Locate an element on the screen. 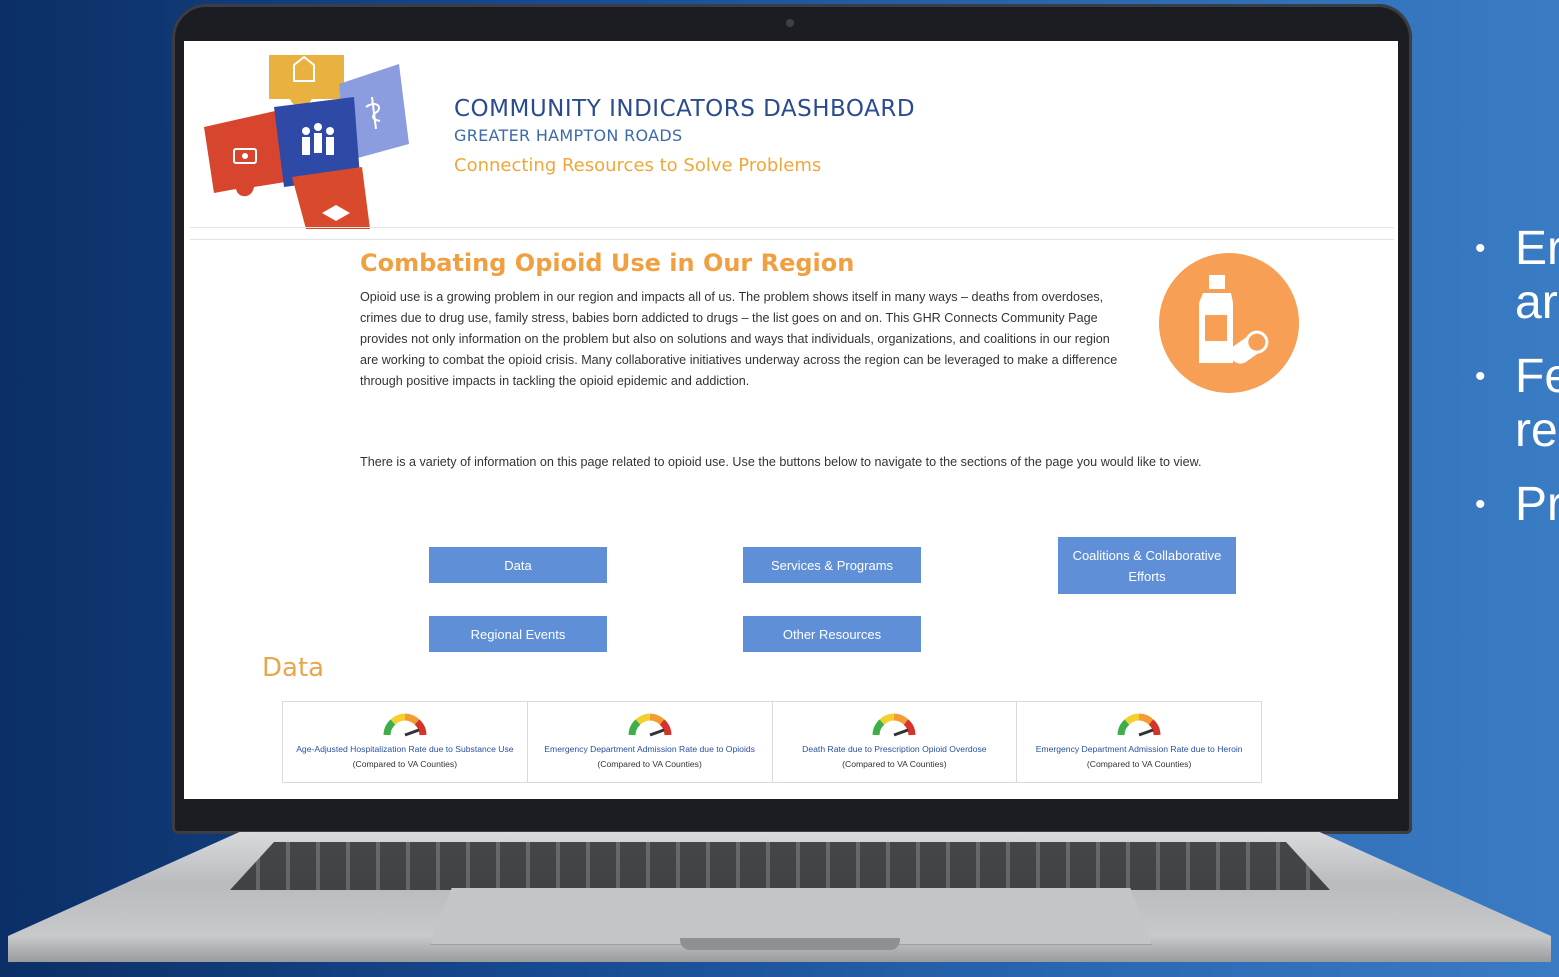 The image size is (1559, 977). camera-icon is located at coordinates (790, 23).